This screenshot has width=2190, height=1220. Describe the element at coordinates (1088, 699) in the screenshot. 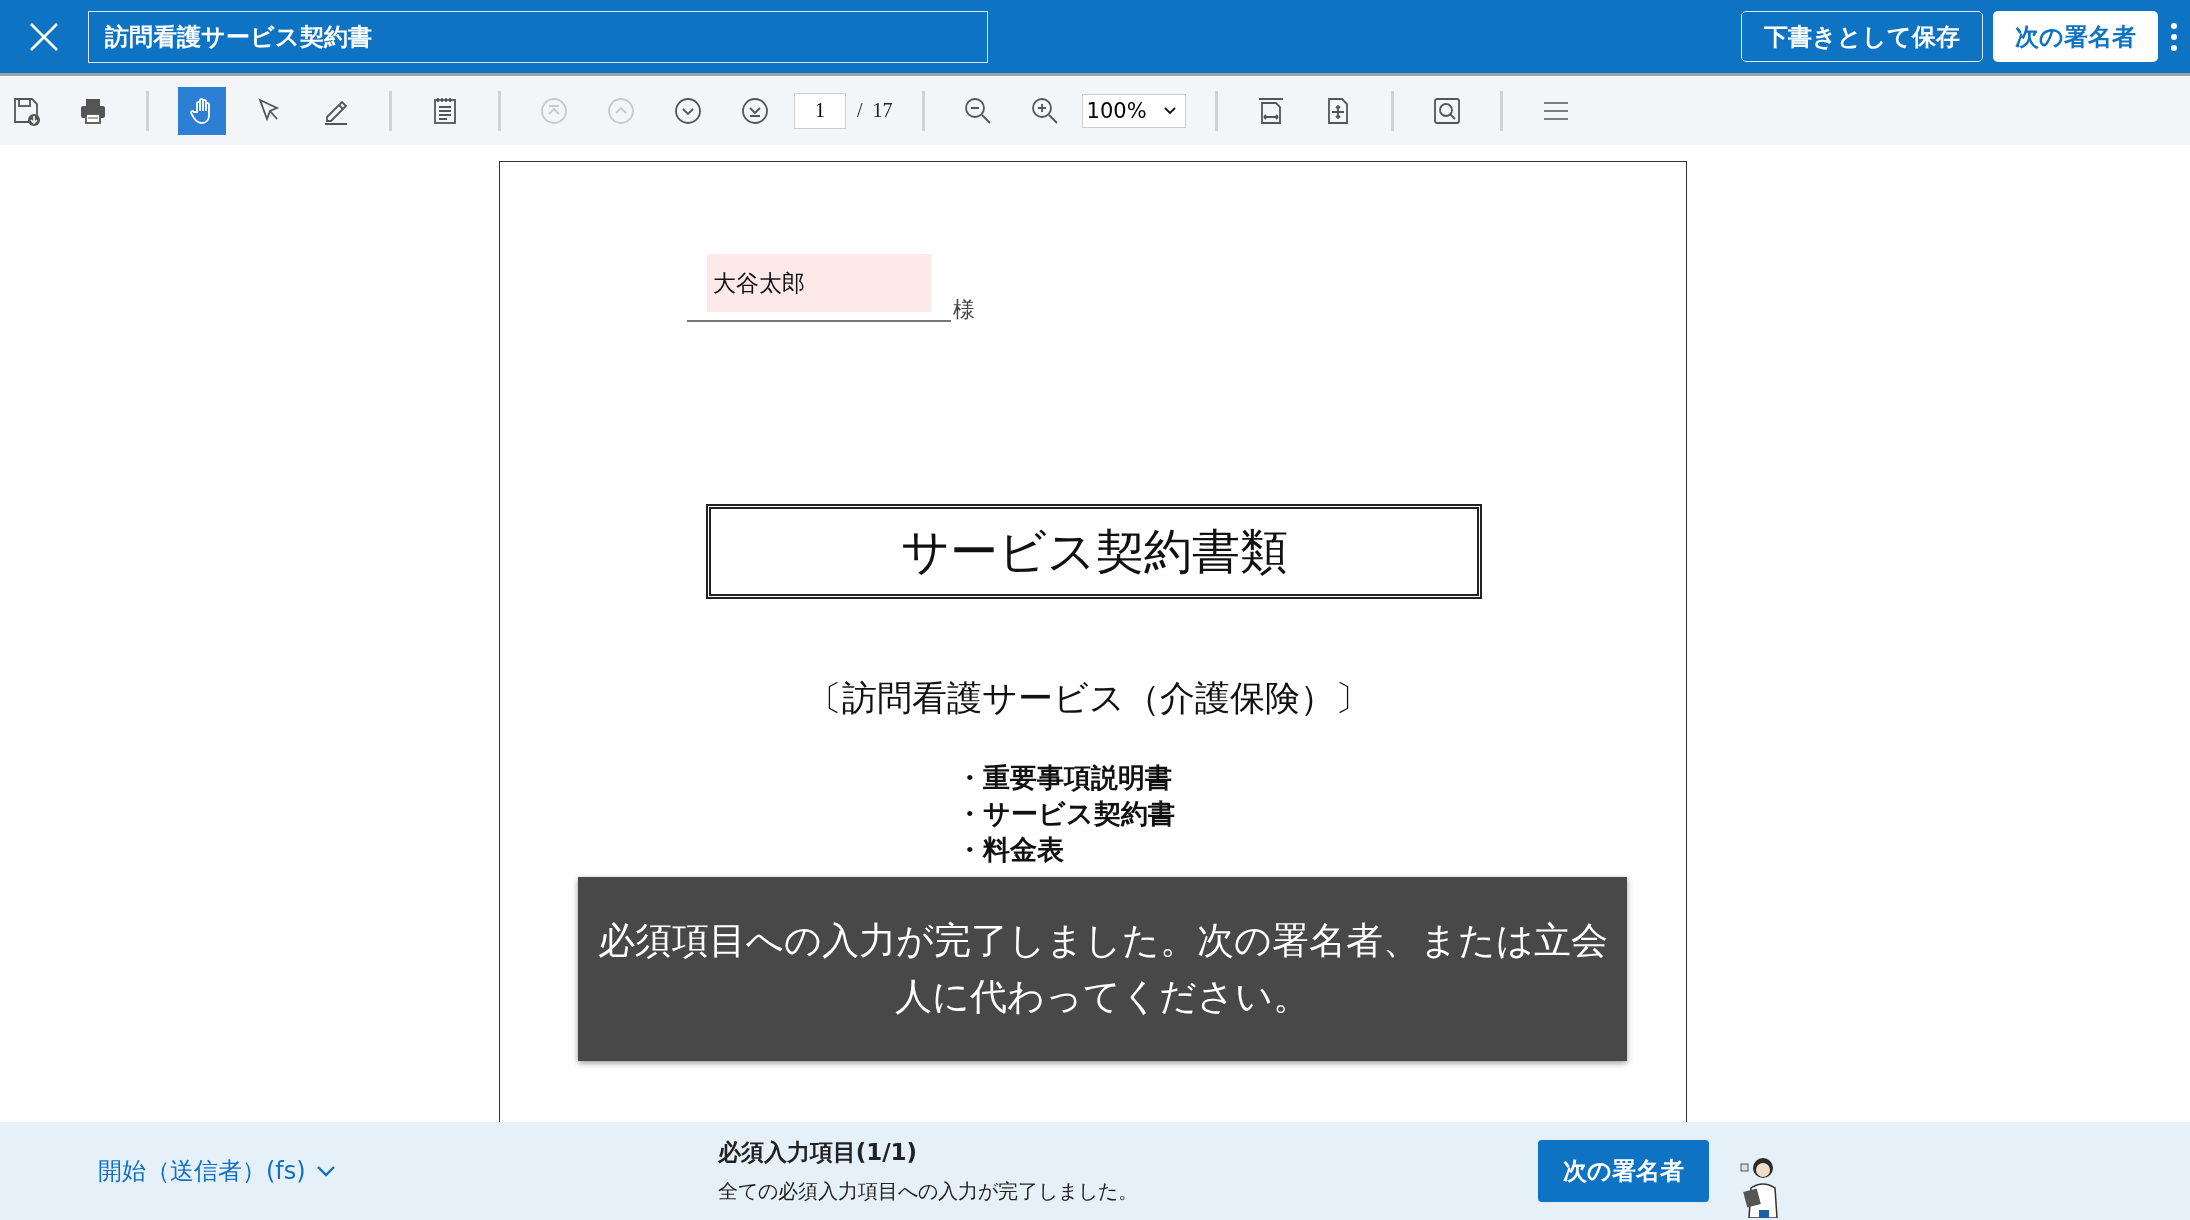

I see `document-subtitle: 〔訪問看護サービス（介護保険）〕` at that location.